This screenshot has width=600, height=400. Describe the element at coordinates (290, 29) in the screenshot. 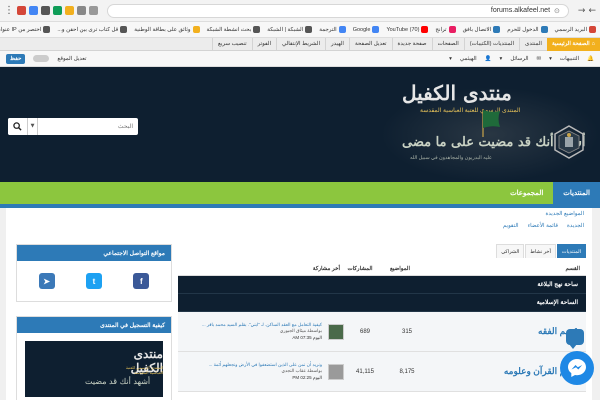

I see `bookmark-item: الشبكة | الشبكة` at that location.